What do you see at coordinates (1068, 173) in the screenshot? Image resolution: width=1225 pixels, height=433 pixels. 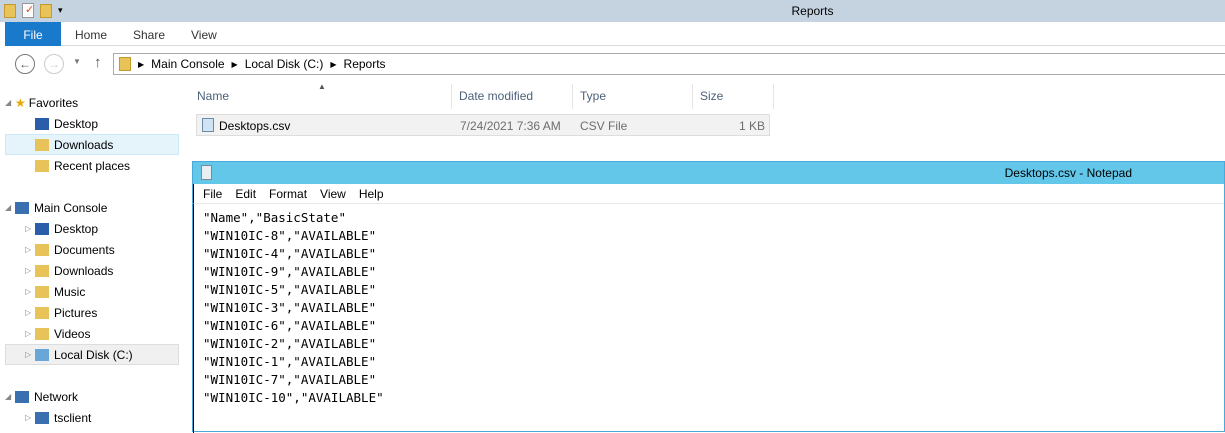 I see `notepad-title: Desktops.csv - Notepad` at bounding box center [1068, 173].